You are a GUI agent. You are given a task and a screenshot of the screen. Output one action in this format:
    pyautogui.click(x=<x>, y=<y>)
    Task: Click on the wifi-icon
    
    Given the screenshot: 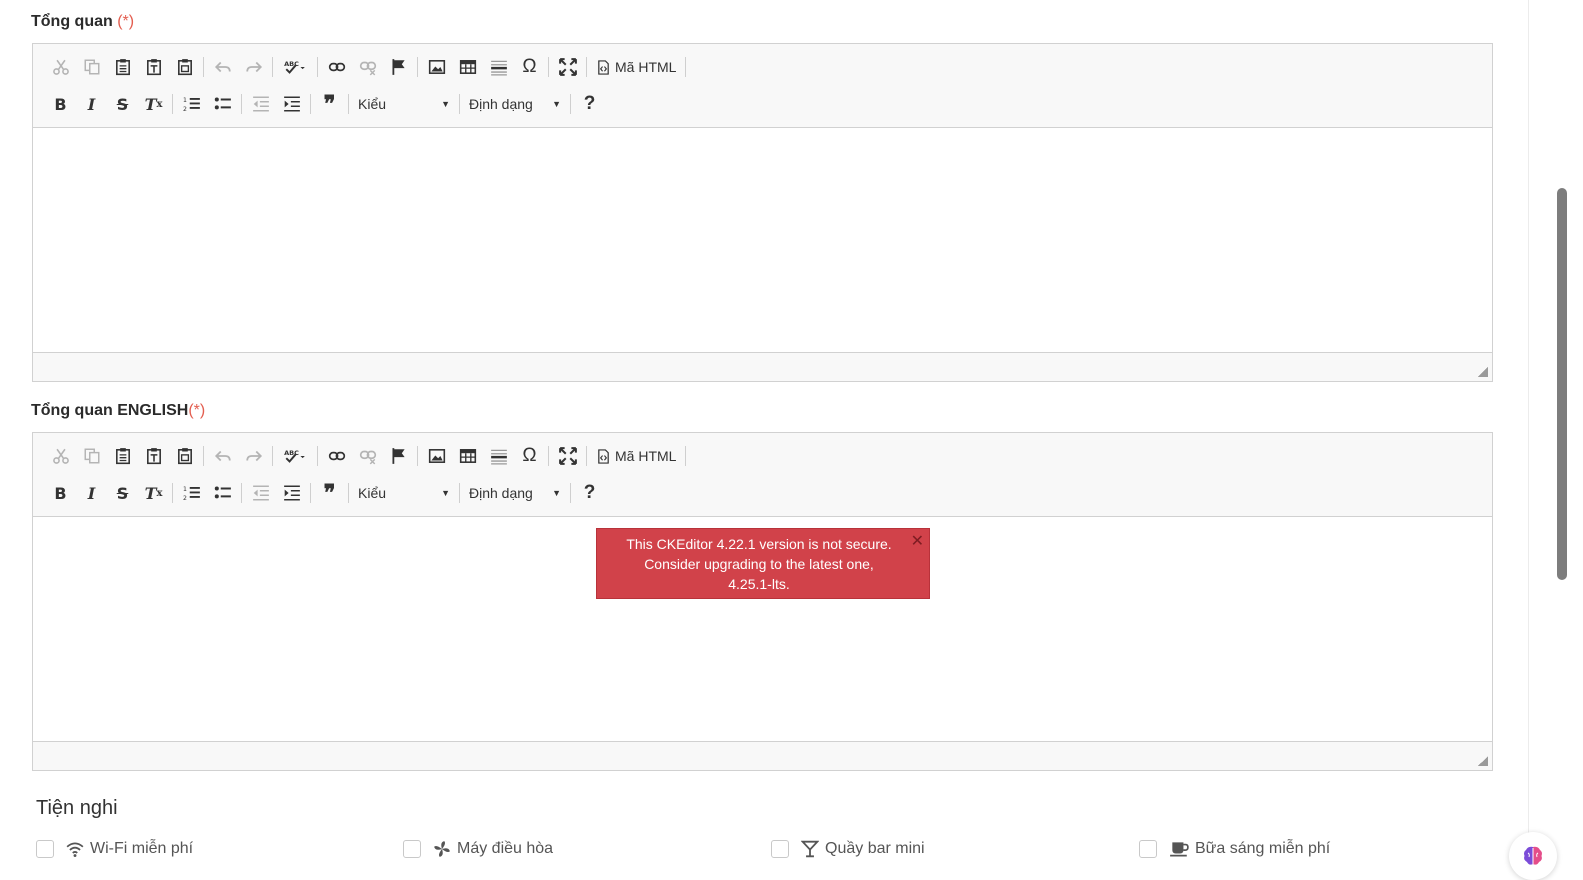 What is the action you would take?
    pyautogui.click(x=75, y=849)
    